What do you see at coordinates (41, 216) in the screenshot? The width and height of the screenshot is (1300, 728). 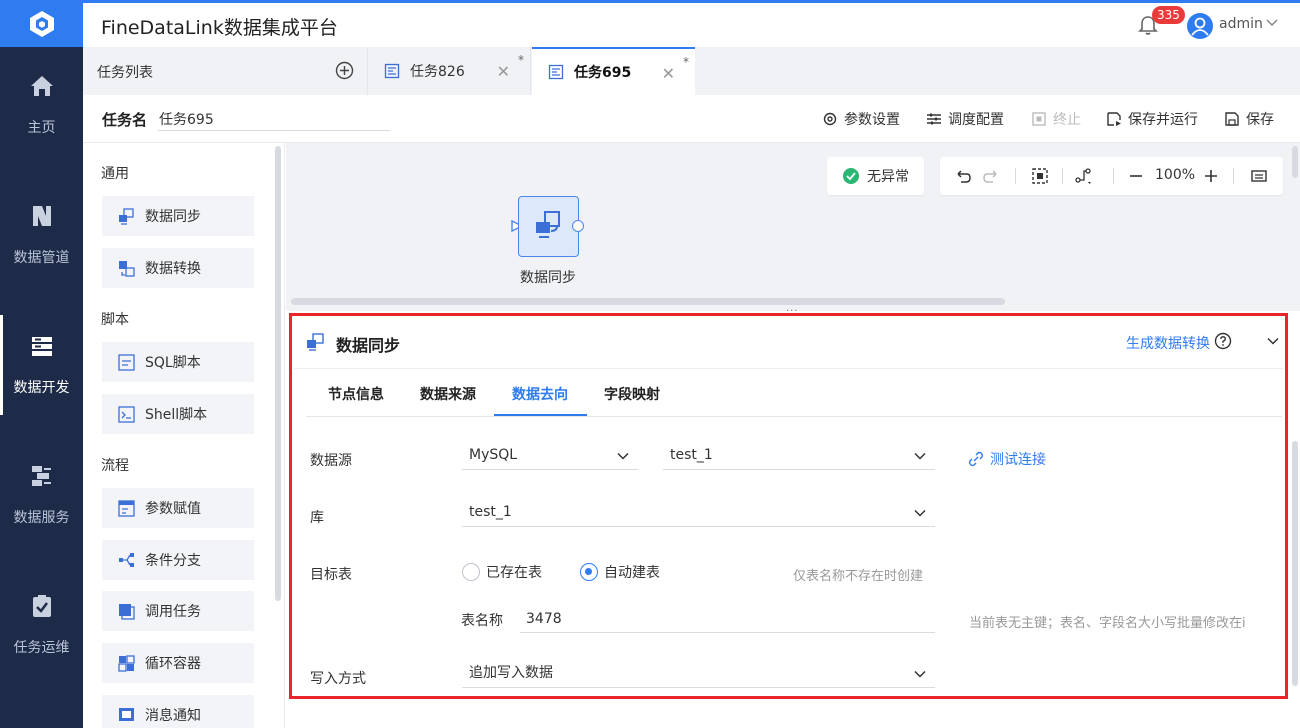 I see `pipeline-icon` at bounding box center [41, 216].